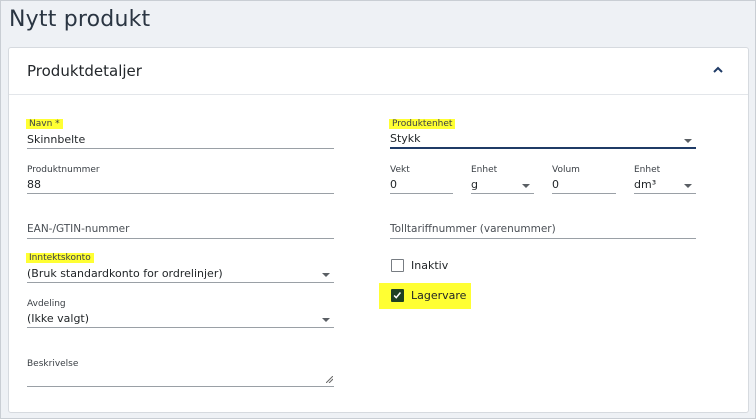 This screenshot has width=756, height=419. Describe the element at coordinates (484, 170) in the screenshot. I see `weight-unit-label: Enhet` at that location.